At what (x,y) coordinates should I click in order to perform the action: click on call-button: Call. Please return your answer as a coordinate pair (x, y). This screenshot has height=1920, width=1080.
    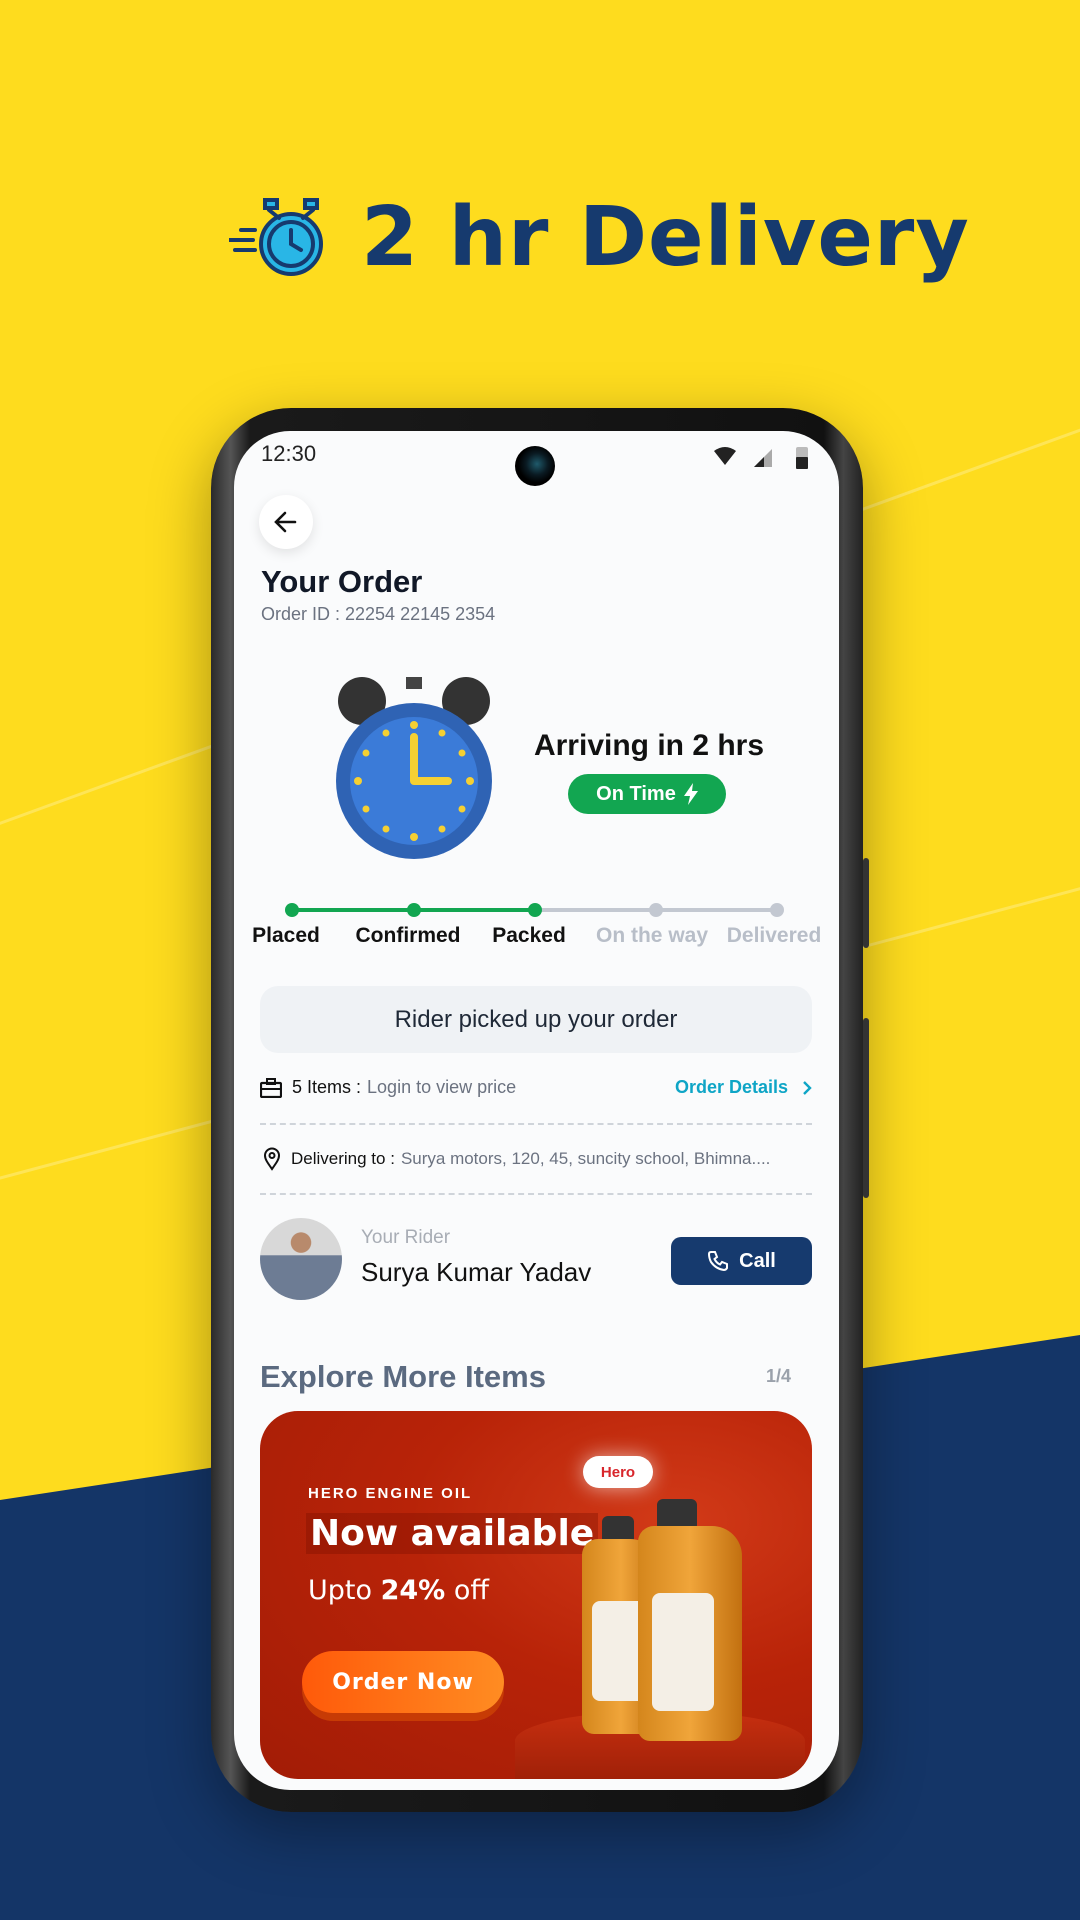
    Looking at the image, I should click on (741, 1261).